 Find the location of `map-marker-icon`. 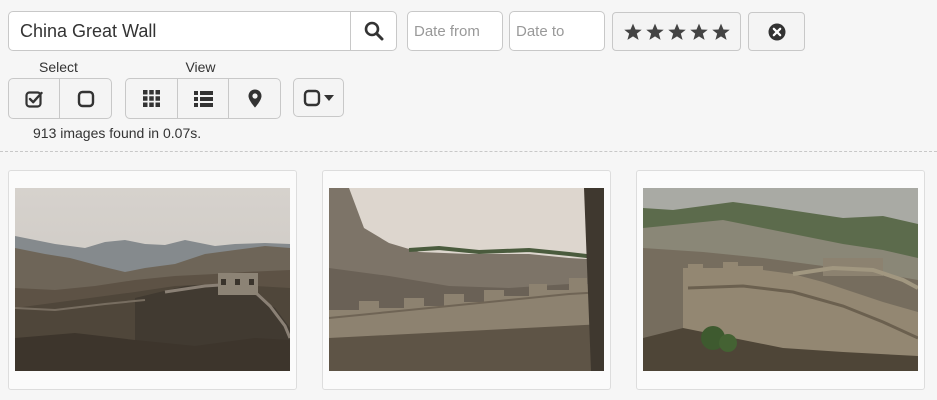

map-marker-icon is located at coordinates (254, 98).